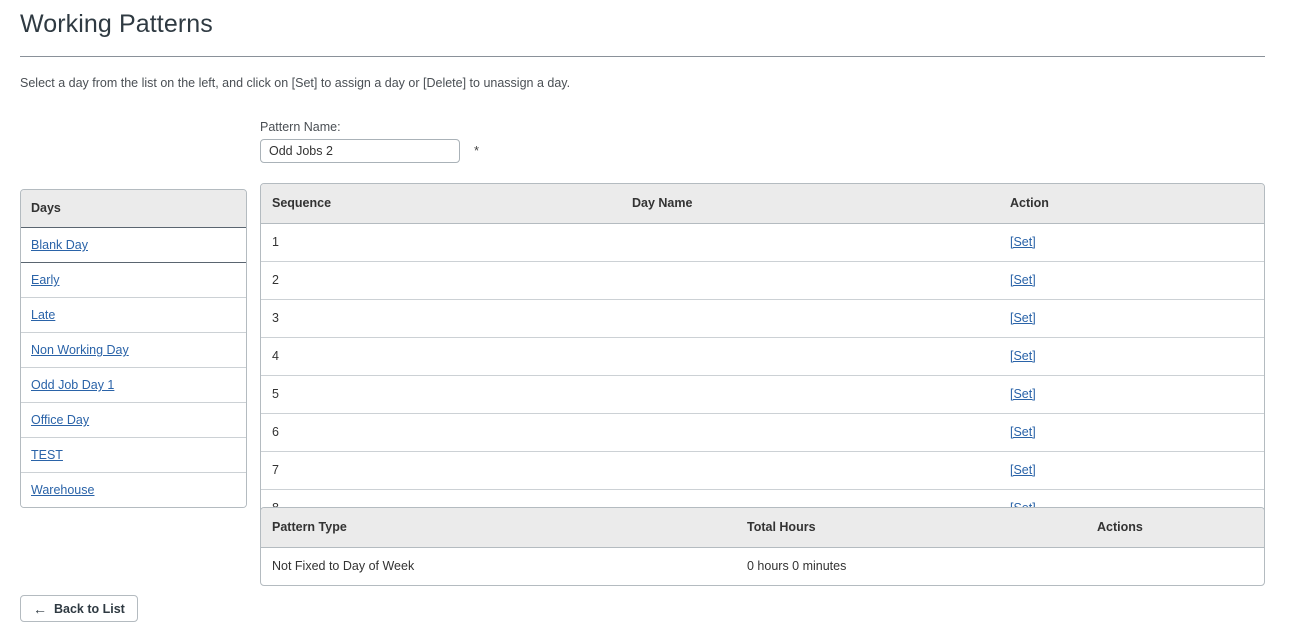  Describe the element at coordinates (72, 385) in the screenshot. I see `day-link: Odd Job Day 1` at that location.